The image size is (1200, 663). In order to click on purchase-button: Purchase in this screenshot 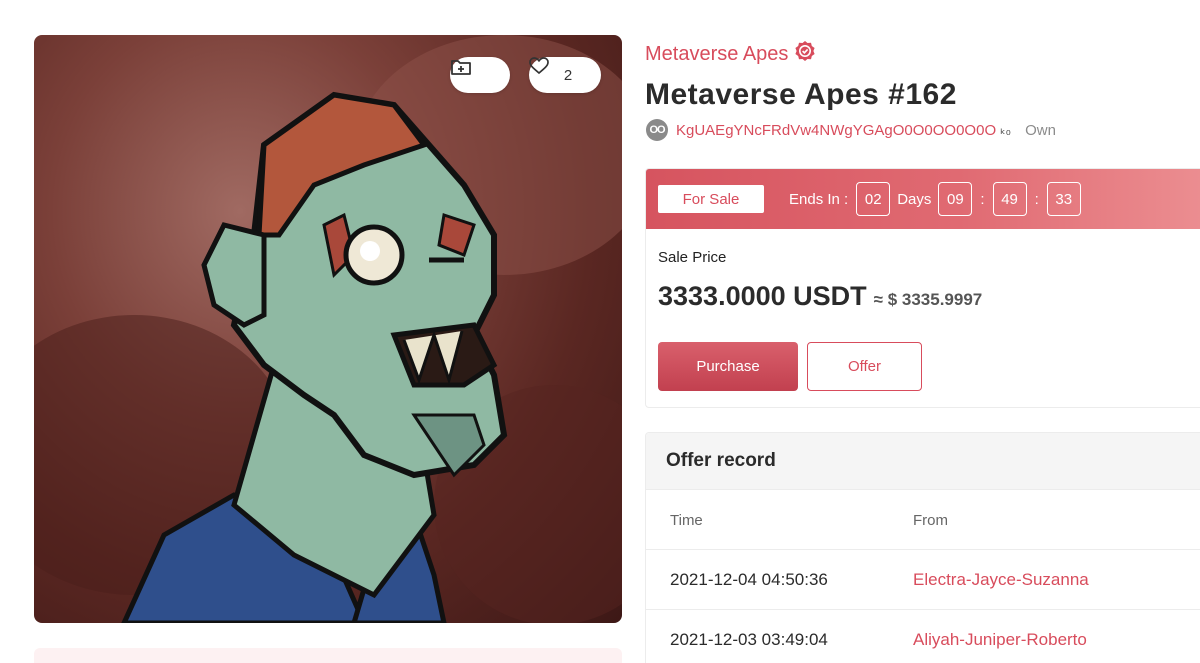, I will do `click(728, 366)`.